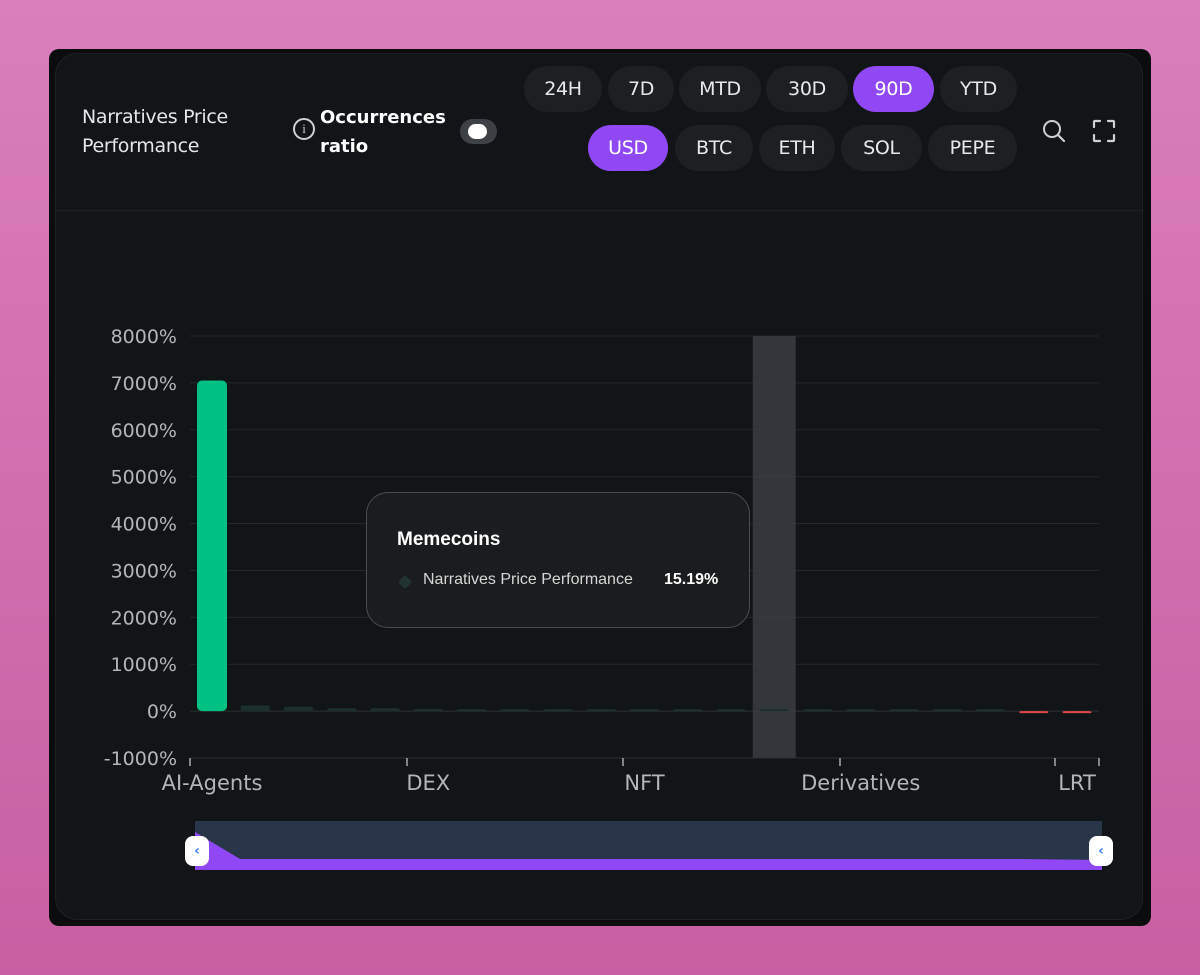 Image resolution: width=1200 pixels, height=975 pixels. I want to click on y-tick-label: 7000%, so click(144, 384).